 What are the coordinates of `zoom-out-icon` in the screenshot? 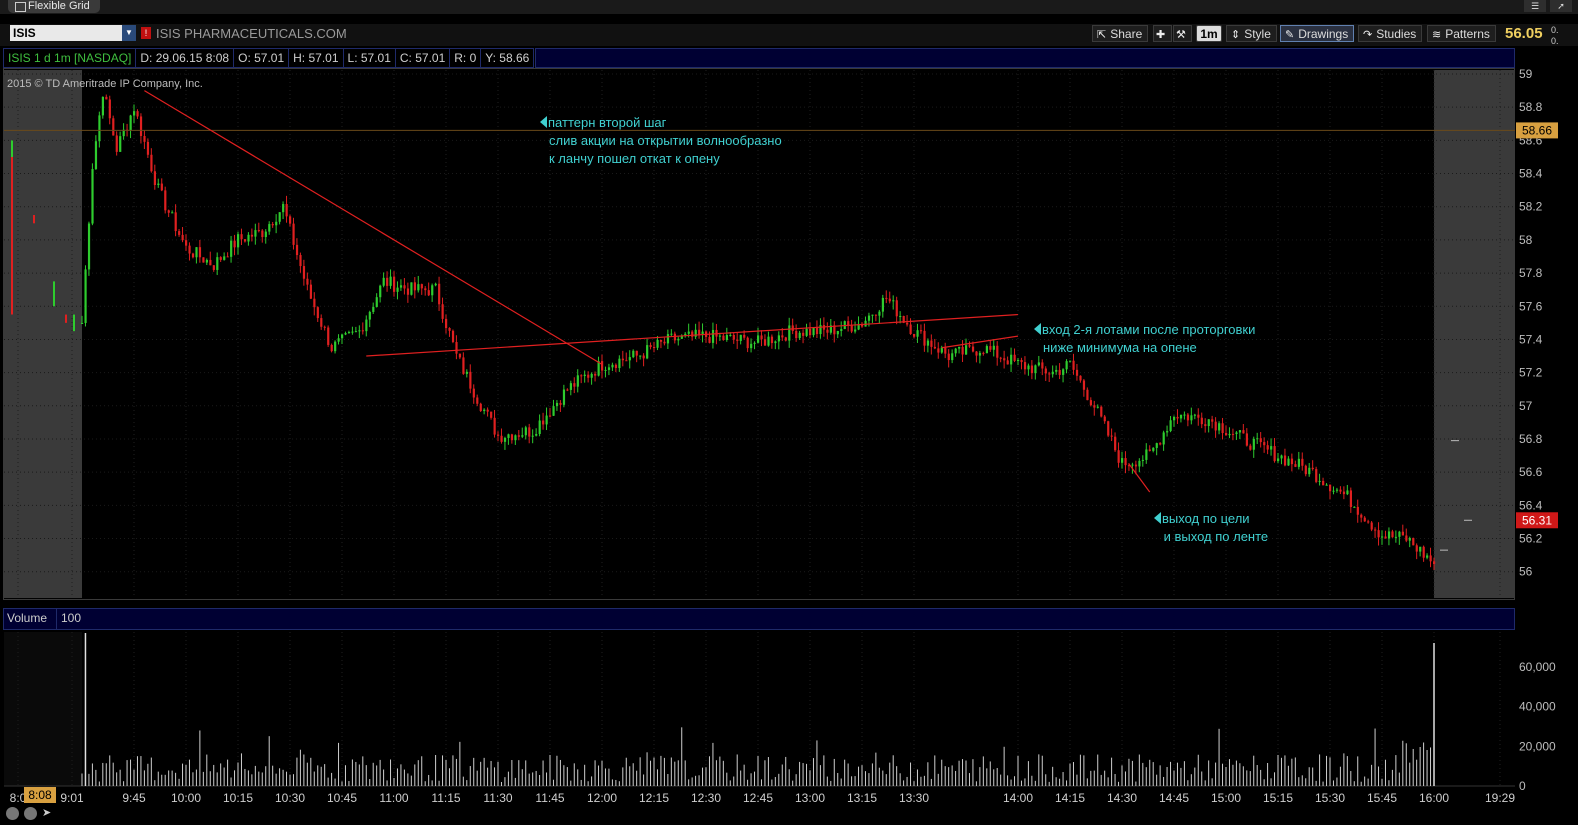 It's located at (30, 813).